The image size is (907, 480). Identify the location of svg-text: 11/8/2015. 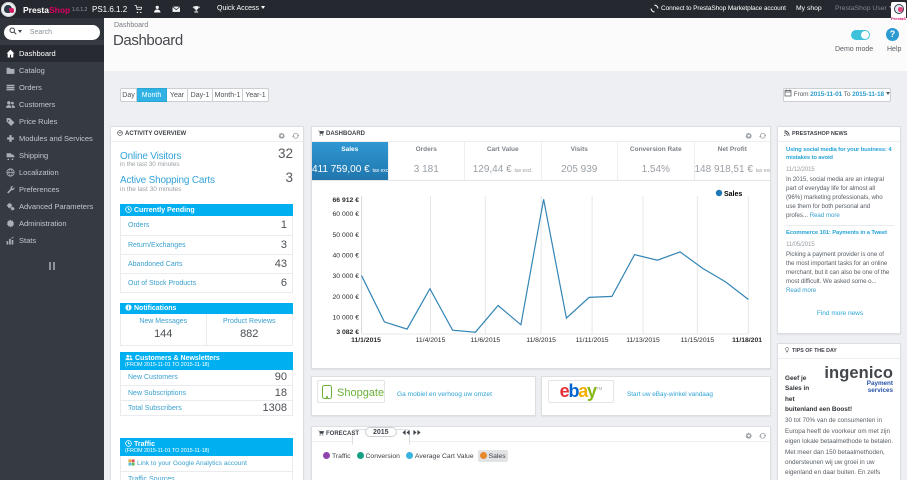
(541, 340).